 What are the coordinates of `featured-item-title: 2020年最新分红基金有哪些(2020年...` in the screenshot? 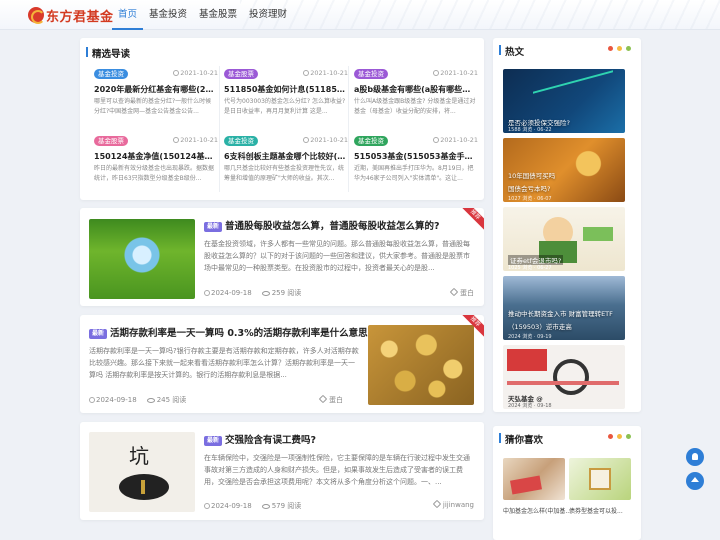 It's located at (156, 89).